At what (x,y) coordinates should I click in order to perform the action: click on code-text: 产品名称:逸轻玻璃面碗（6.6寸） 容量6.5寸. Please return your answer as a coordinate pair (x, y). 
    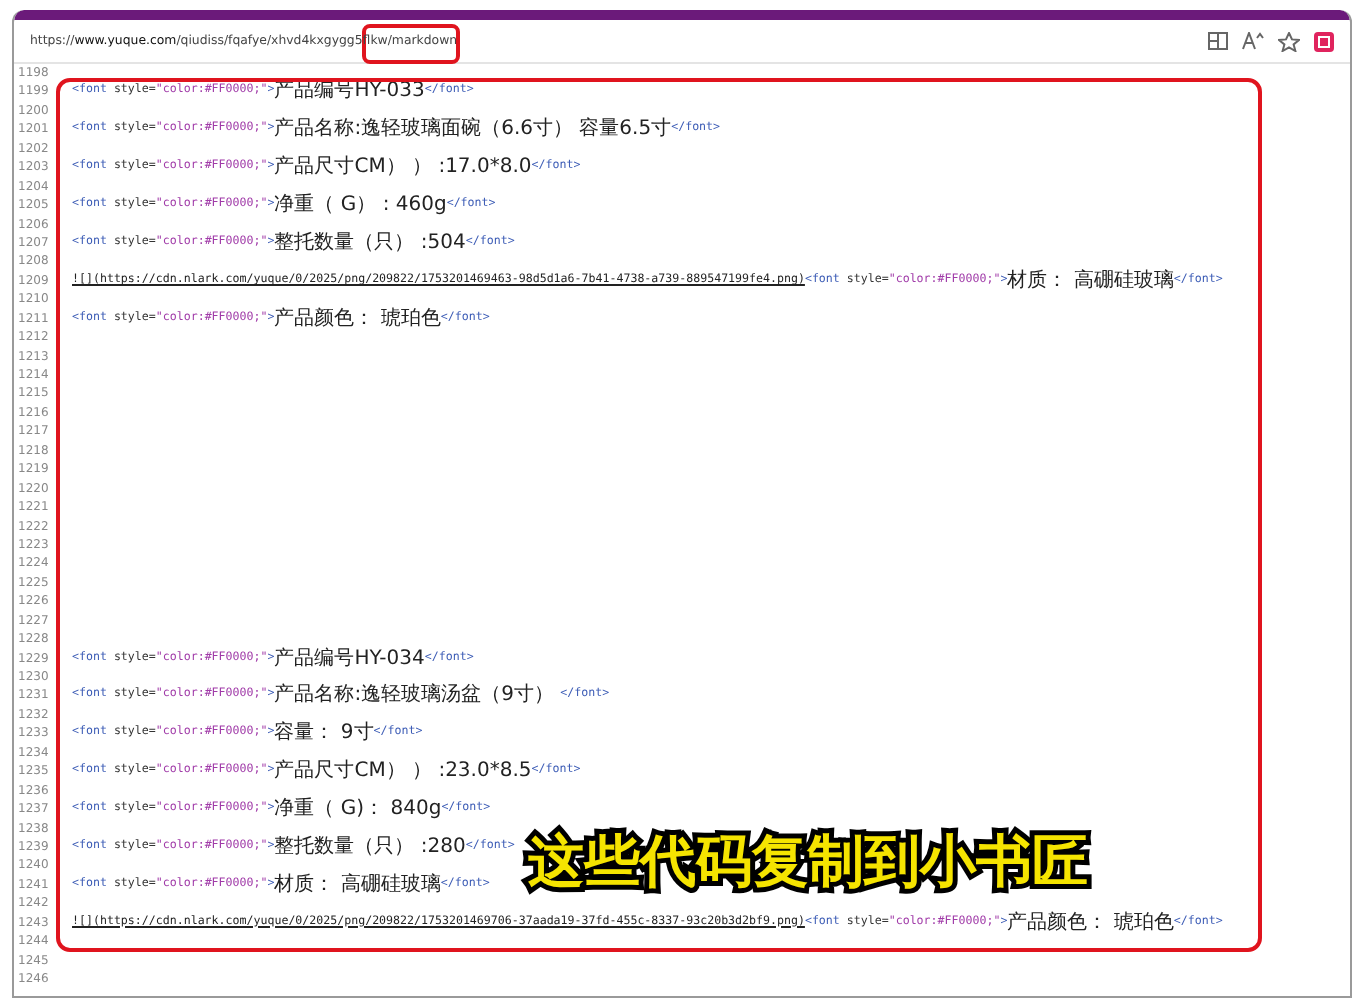
    Looking at the image, I should click on (473, 130).